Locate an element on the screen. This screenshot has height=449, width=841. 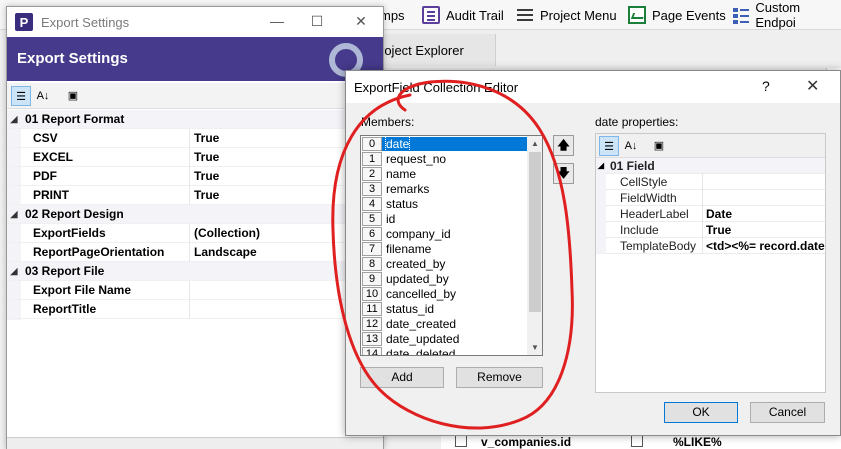
item-index: 1 is located at coordinates (372, 158).